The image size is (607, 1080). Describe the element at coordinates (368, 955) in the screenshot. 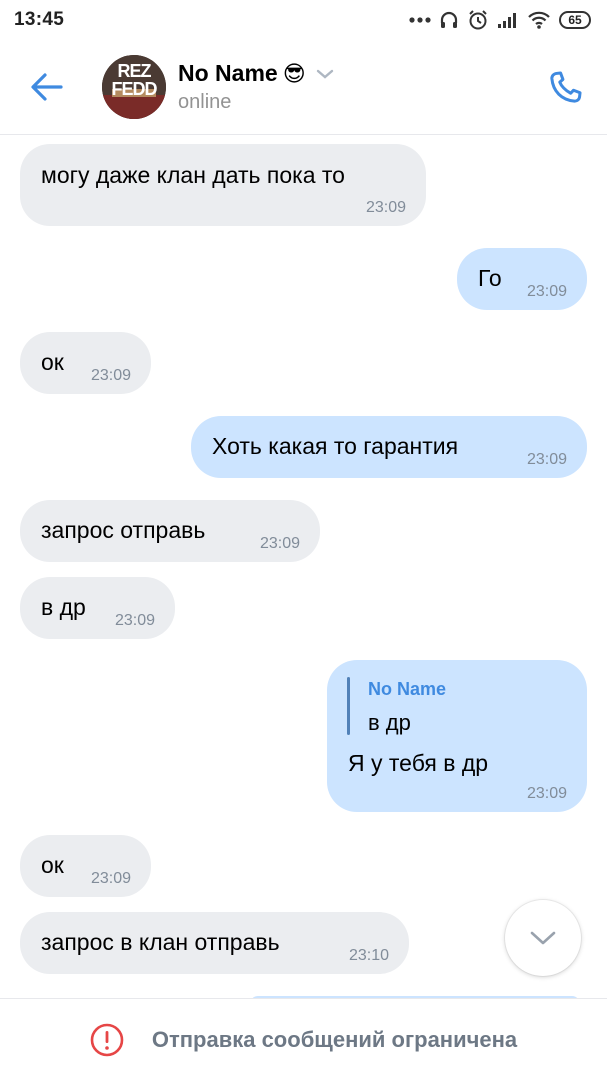

I see `message-time: 23:10` at that location.